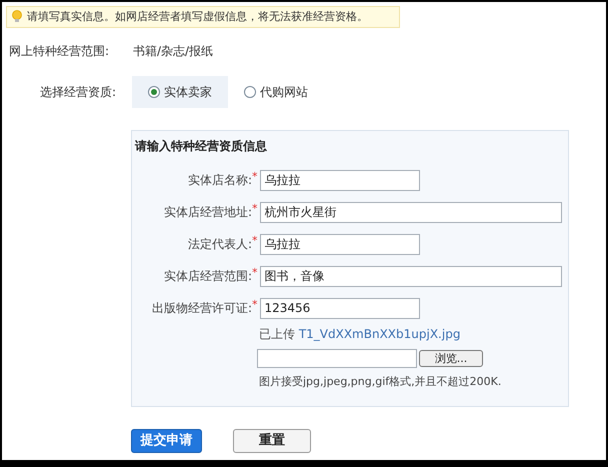 The image size is (608, 467). What do you see at coordinates (411, 276) in the screenshot?
I see `text-field: 图书，音像` at bounding box center [411, 276].